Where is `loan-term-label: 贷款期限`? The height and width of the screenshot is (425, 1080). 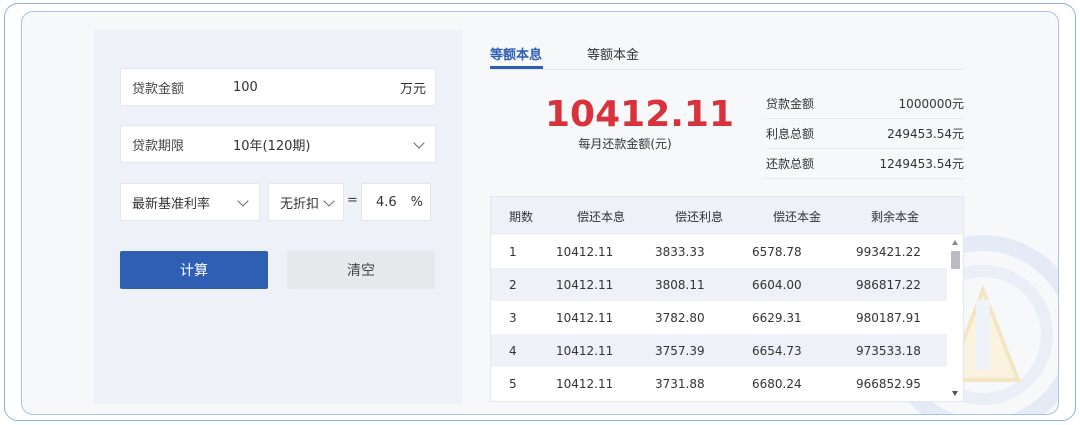
loan-term-label: 贷款期限 is located at coordinates (158, 146).